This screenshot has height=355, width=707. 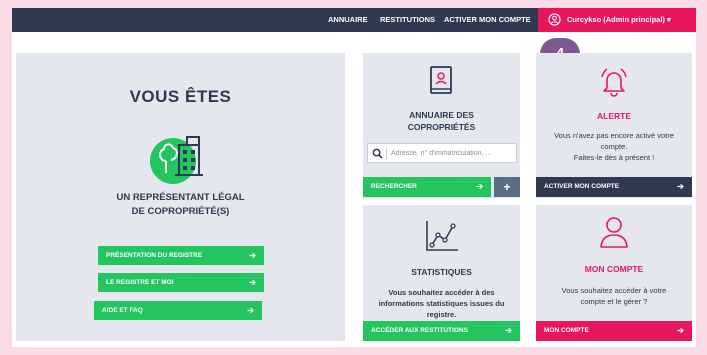 I want to click on statistiques-title: STATISTIQUES, so click(x=441, y=272).